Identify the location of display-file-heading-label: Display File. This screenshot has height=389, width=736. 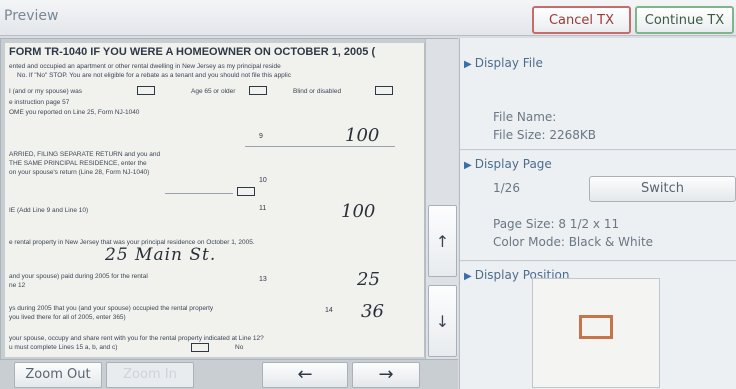
(508, 63).